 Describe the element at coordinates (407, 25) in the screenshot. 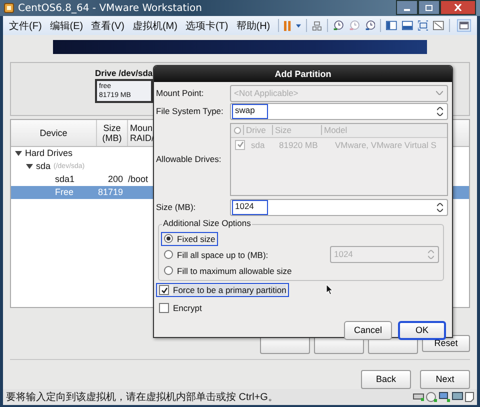

I see `panel-icon` at that location.